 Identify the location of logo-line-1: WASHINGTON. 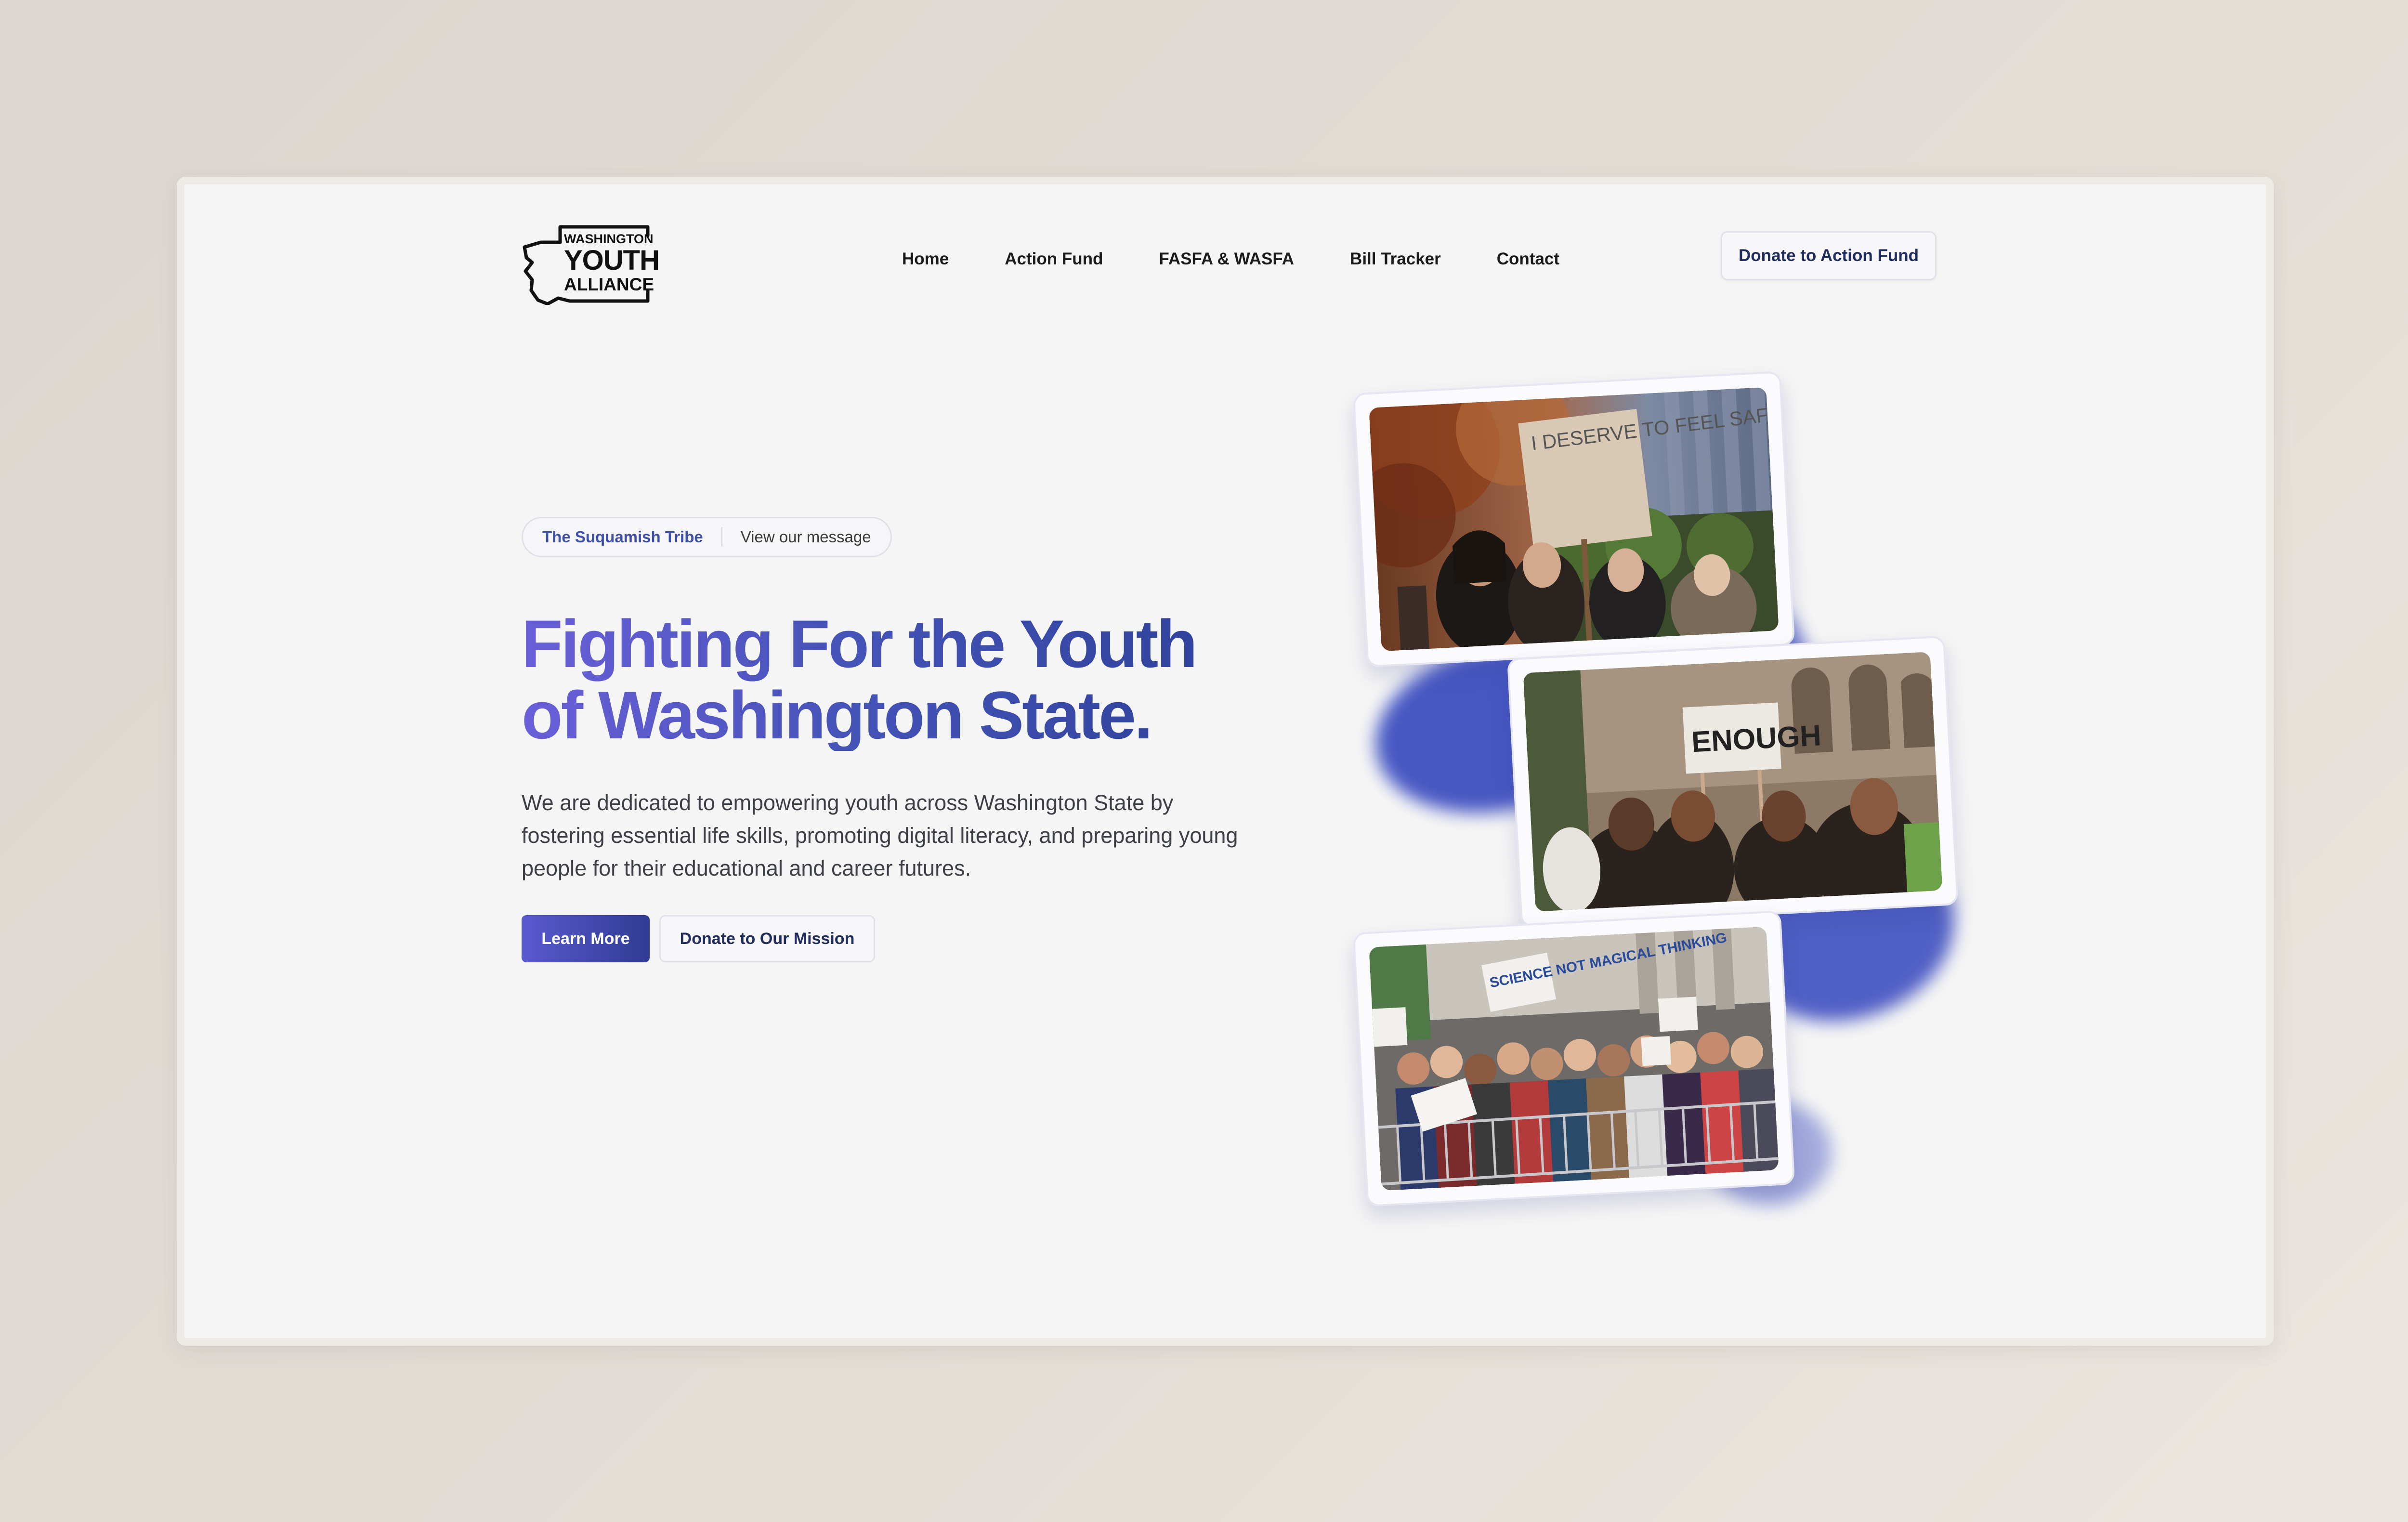
(609, 239).